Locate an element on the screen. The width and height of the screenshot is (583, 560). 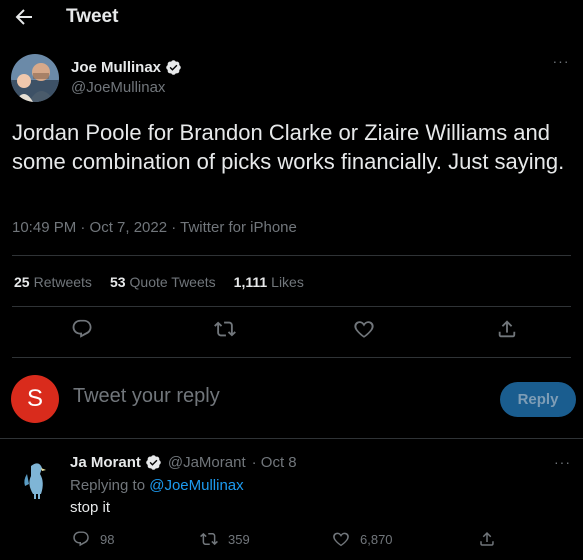
author-name: Joe Mullinax is located at coordinates (116, 67).